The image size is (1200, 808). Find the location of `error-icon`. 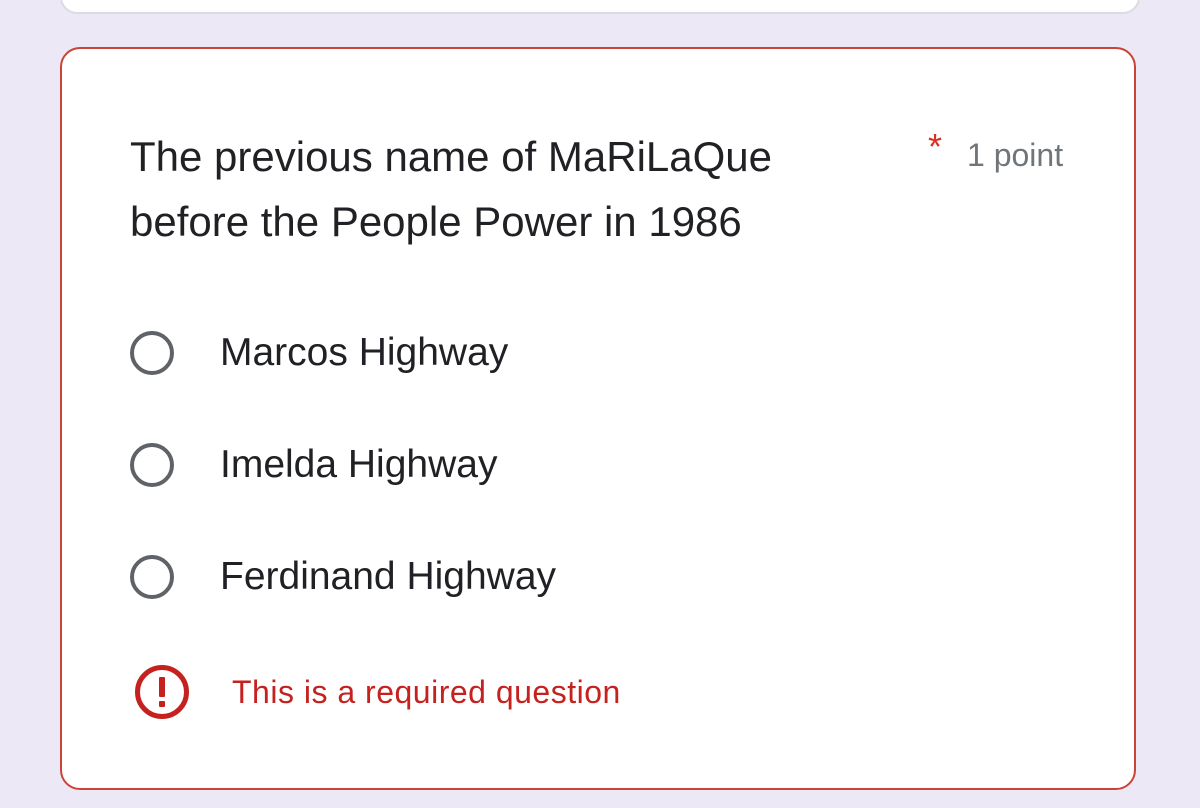

error-icon is located at coordinates (162, 692).